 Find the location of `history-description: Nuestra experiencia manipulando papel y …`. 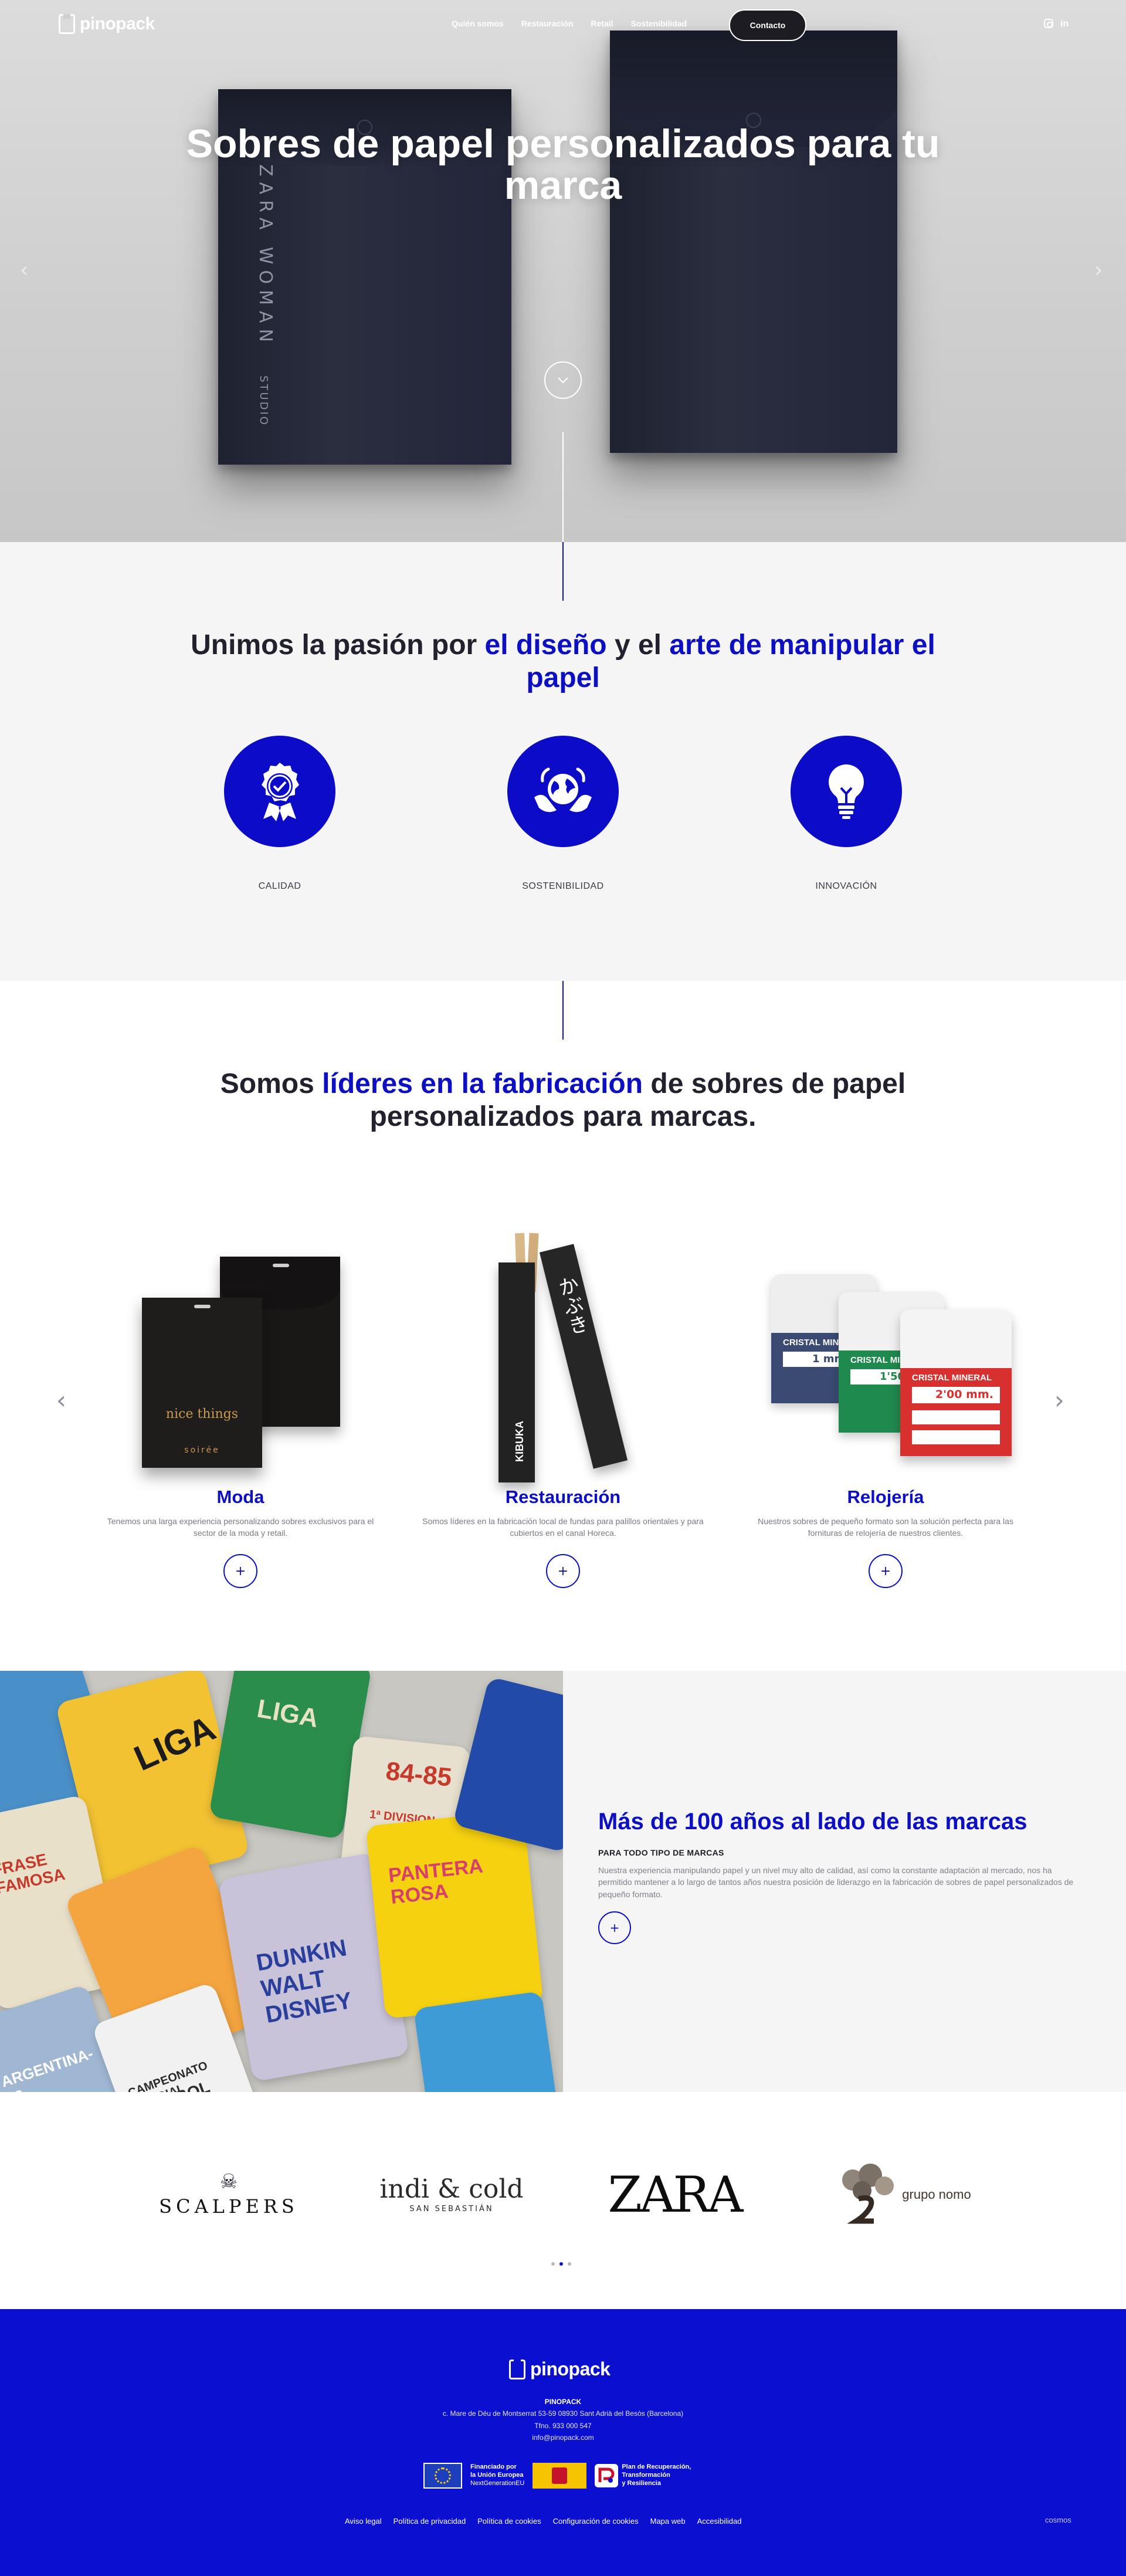

history-description: Nuestra experiencia manipulando papel y … is located at coordinates (836, 1882).